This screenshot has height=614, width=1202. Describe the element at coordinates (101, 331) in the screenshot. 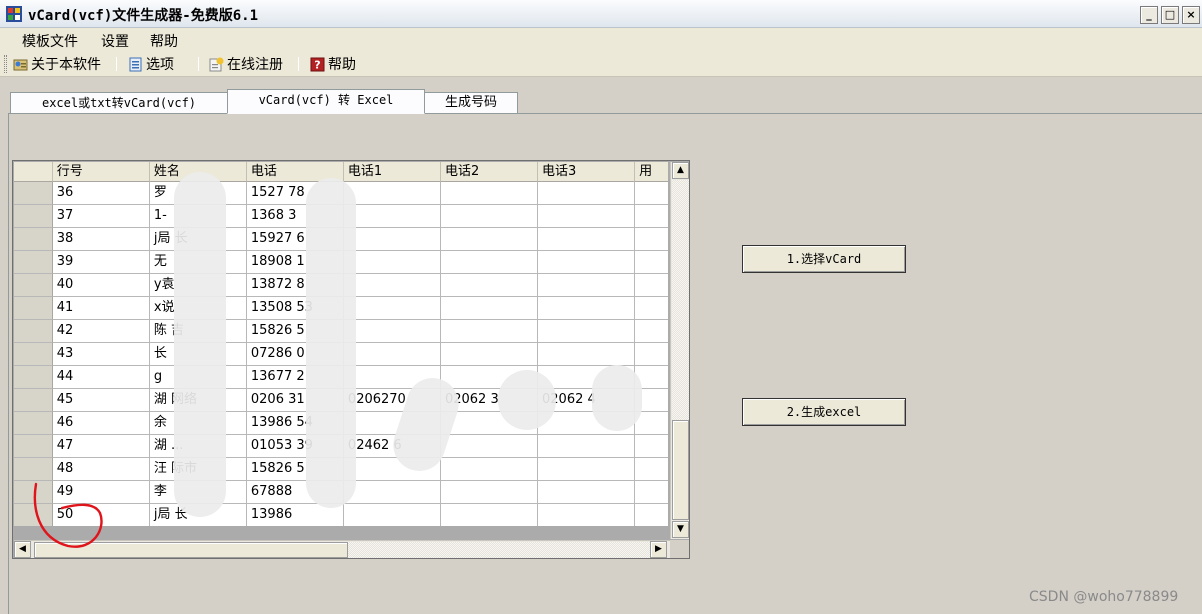

I see `row-number-cell: 42` at that location.